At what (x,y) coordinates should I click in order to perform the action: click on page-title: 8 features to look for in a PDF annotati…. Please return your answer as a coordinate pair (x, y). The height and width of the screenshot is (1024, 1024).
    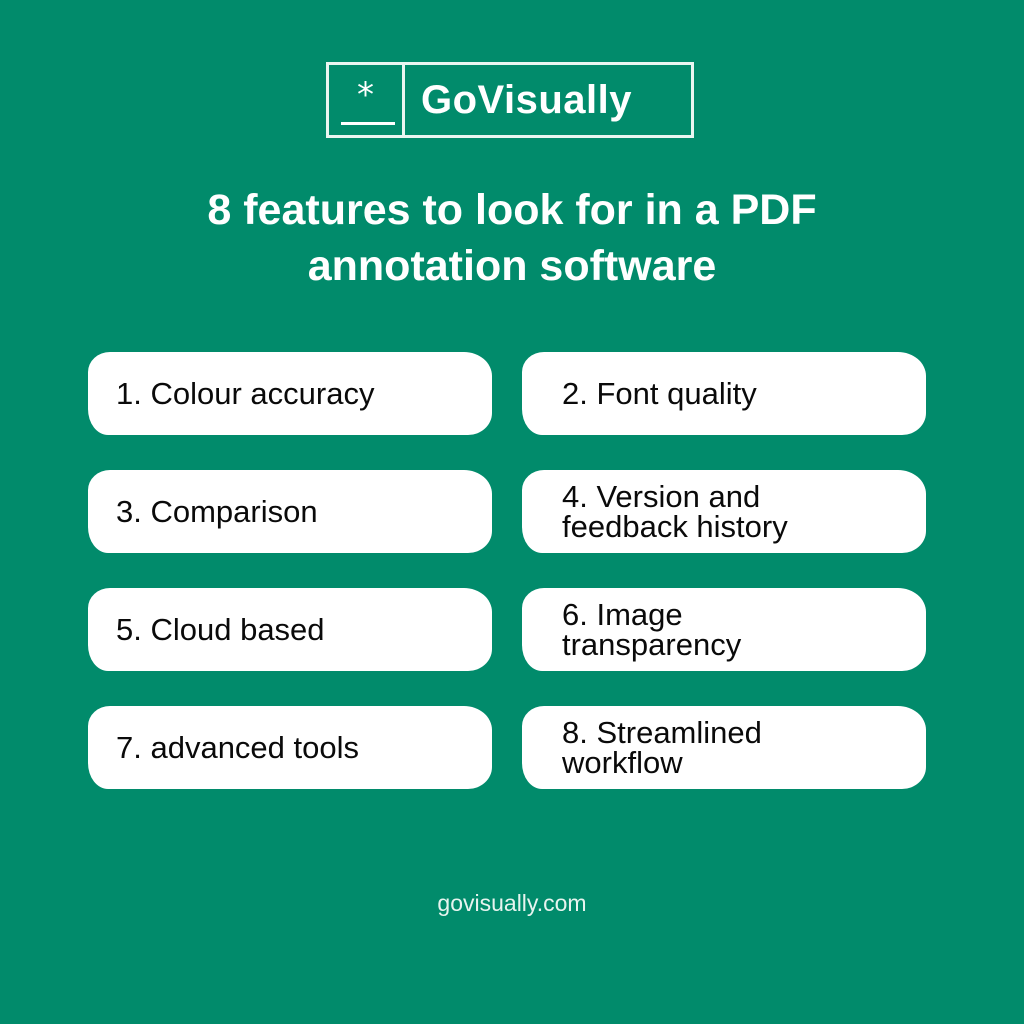
    Looking at the image, I should click on (512, 238).